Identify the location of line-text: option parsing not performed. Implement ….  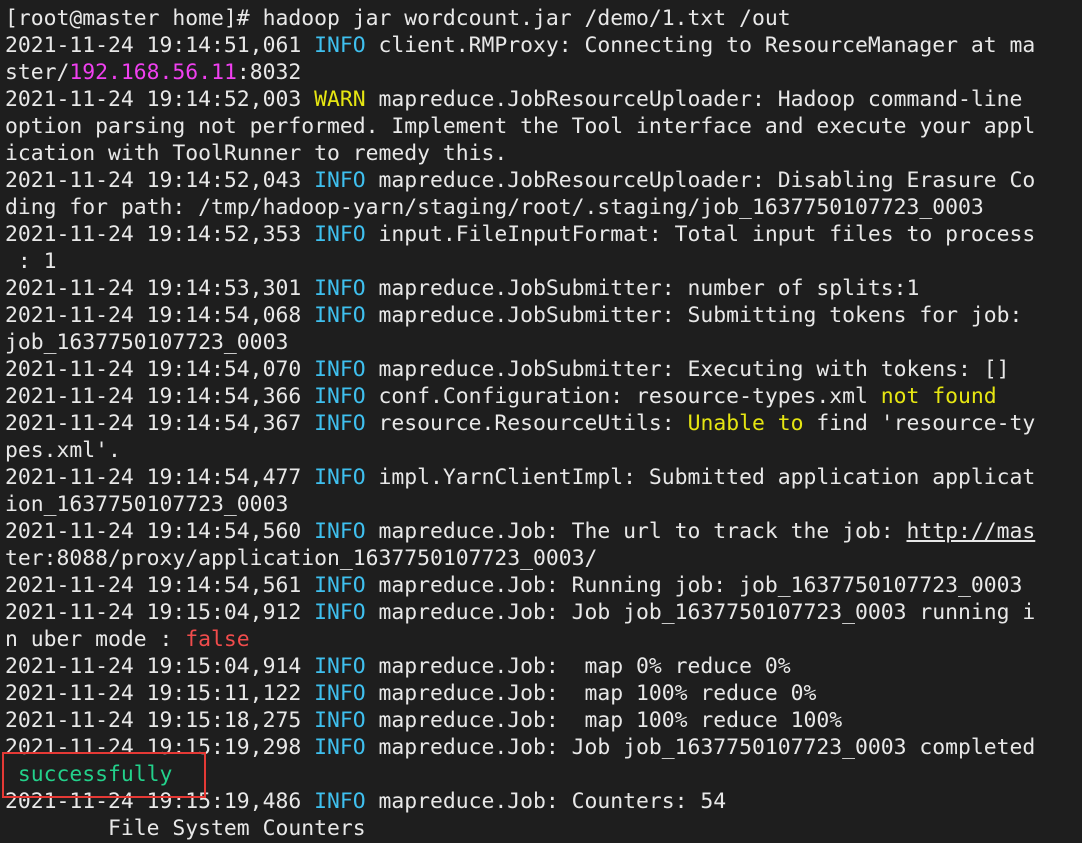
(520, 126).